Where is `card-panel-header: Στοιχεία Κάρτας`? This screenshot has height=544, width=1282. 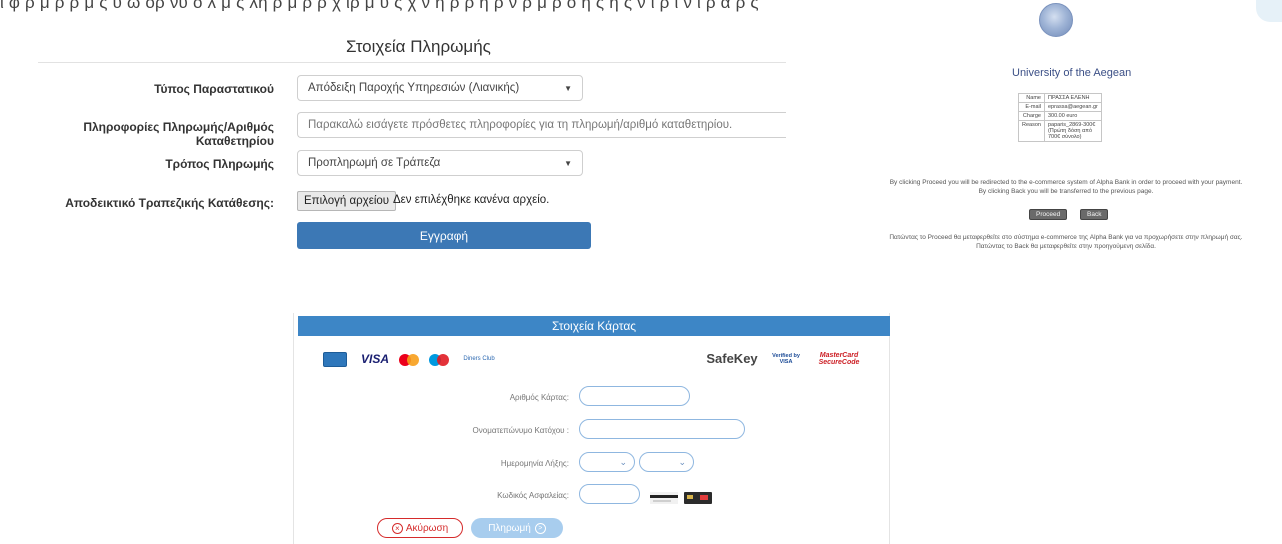 card-panel-header: Στοιχεία Κάρτας is located at coordinates (594, 326).